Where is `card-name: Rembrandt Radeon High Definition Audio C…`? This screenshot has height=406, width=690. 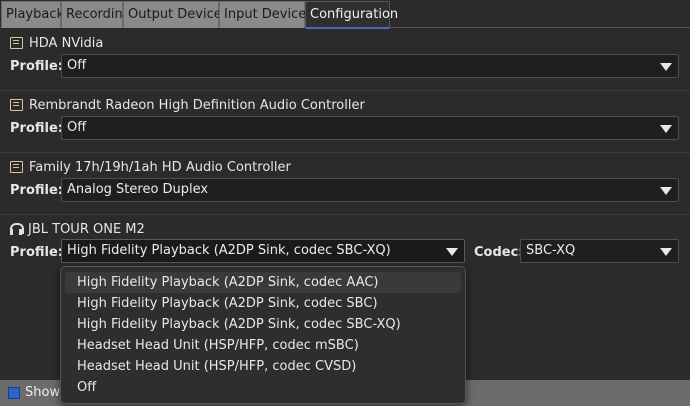 card-name: Rembrandt Radeon High Definition Audio C… is located at coordinates (197, 105).